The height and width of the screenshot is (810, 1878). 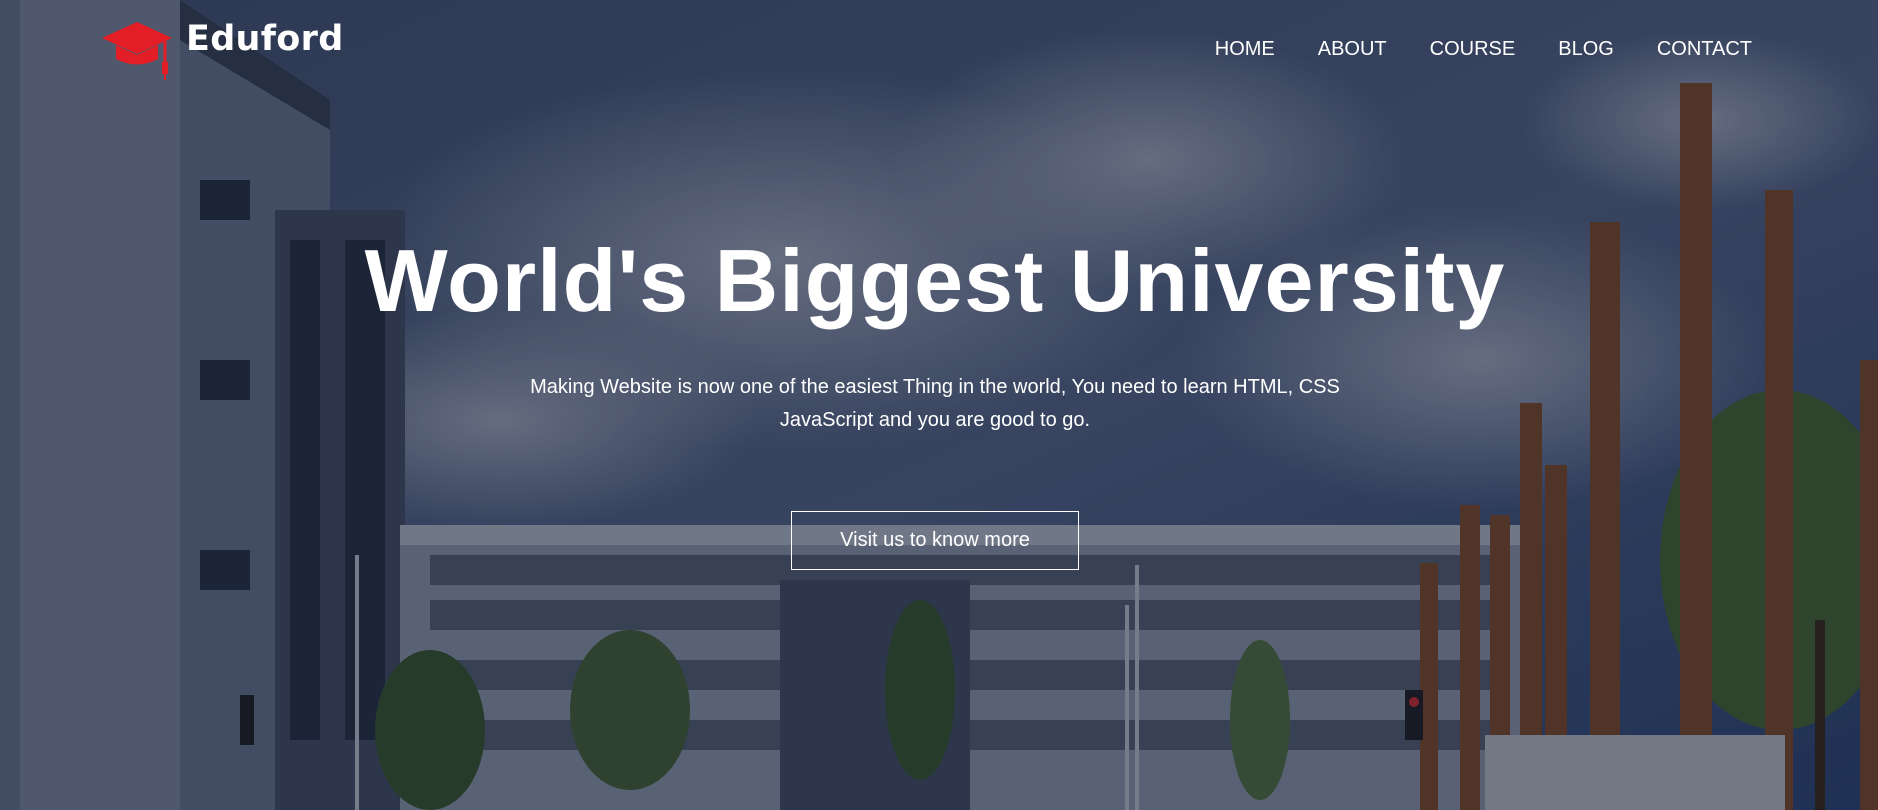 I want to click on nav-link-course: COURSE, so click(x=1473, y=49).